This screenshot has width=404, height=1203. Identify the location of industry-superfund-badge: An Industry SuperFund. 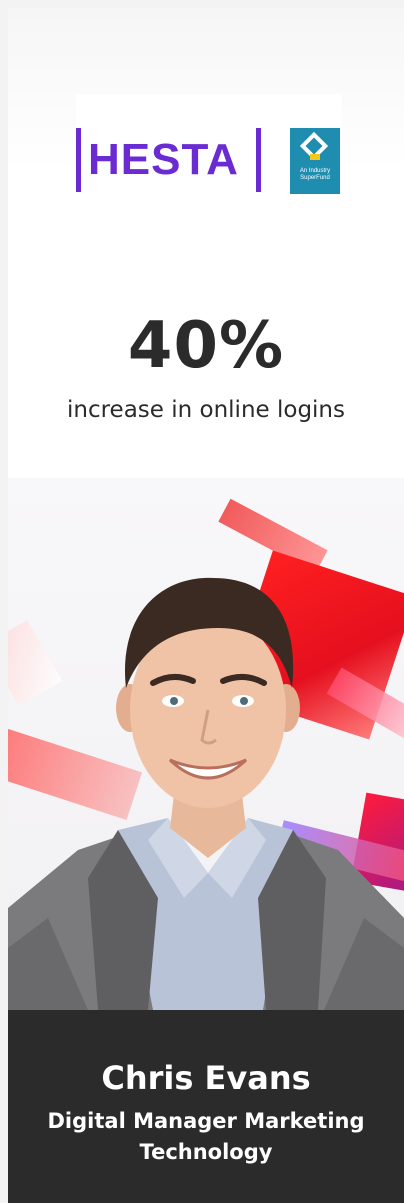
(315, 161).